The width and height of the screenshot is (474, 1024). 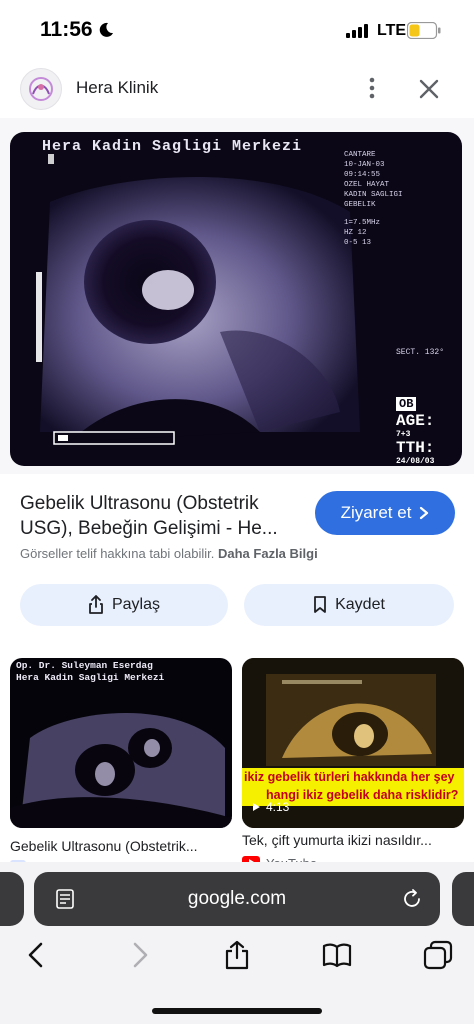 I want to click on save-label: Kaydet, so click(x=360, y=604).